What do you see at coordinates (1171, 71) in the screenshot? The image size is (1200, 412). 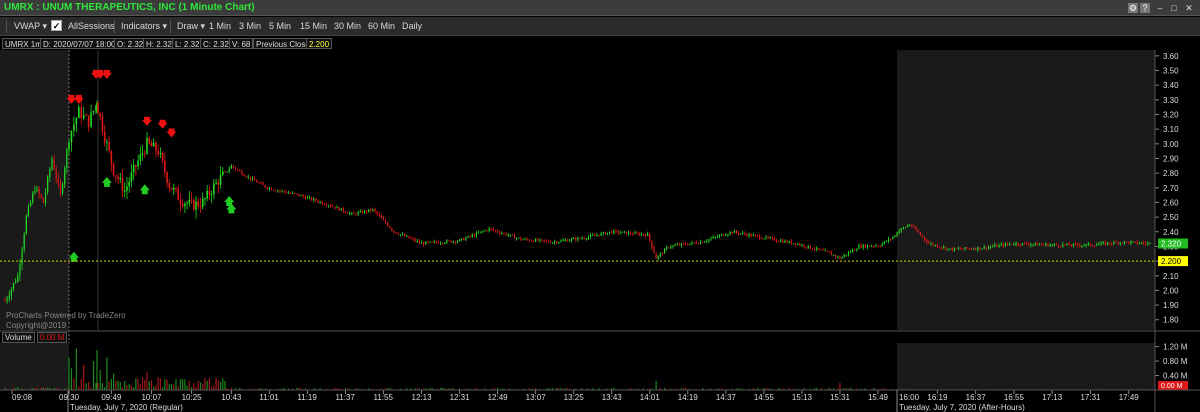 I see `y-tick-label: 3.50` at bounding box center [1171, 71].